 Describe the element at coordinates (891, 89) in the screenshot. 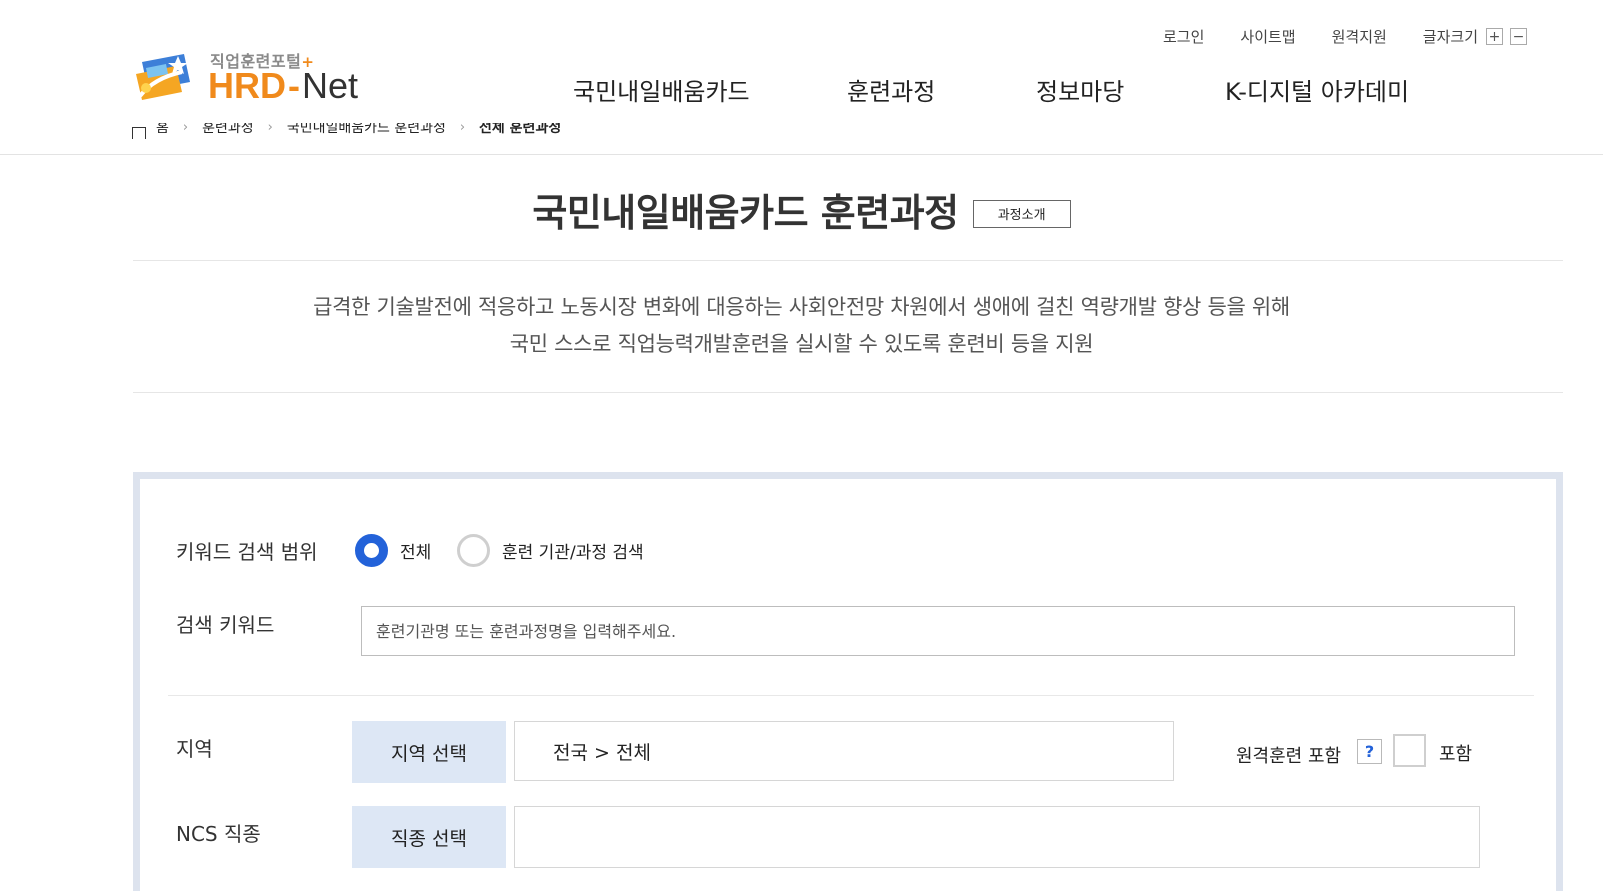

I see `nav-training-courses: 훈련과정` at that location.